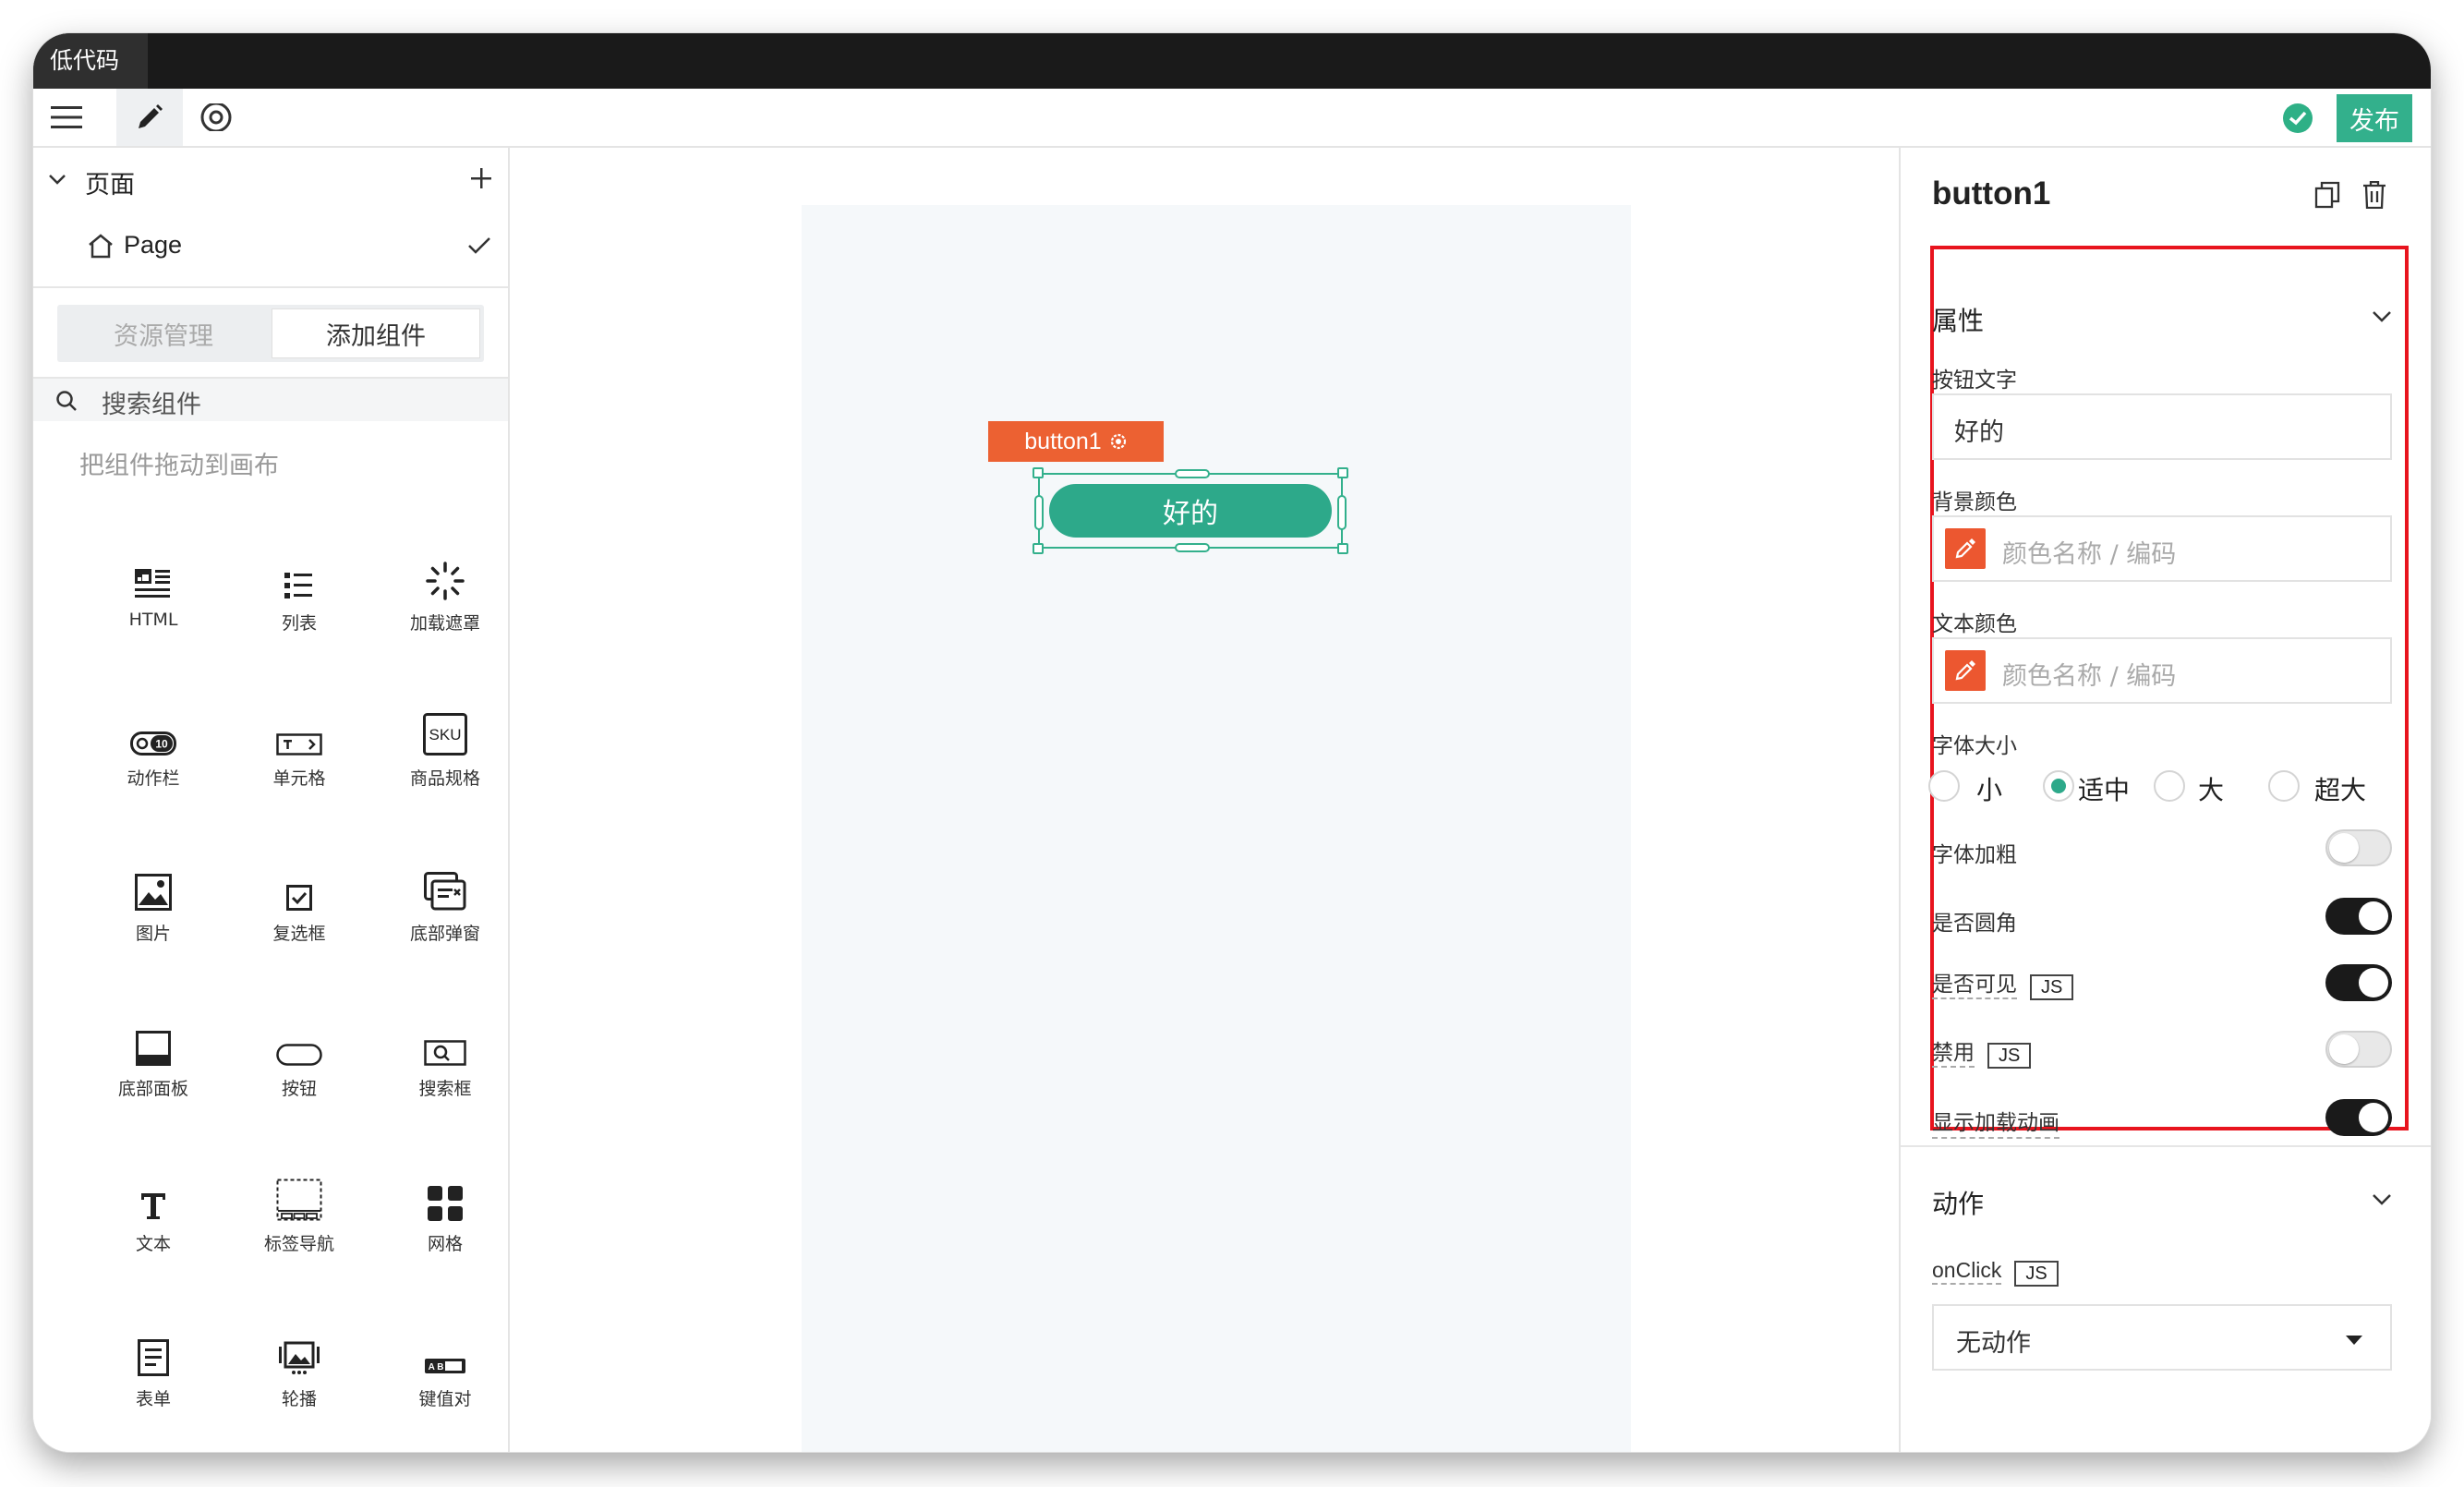  I want to click on divider, so click(271, 287).